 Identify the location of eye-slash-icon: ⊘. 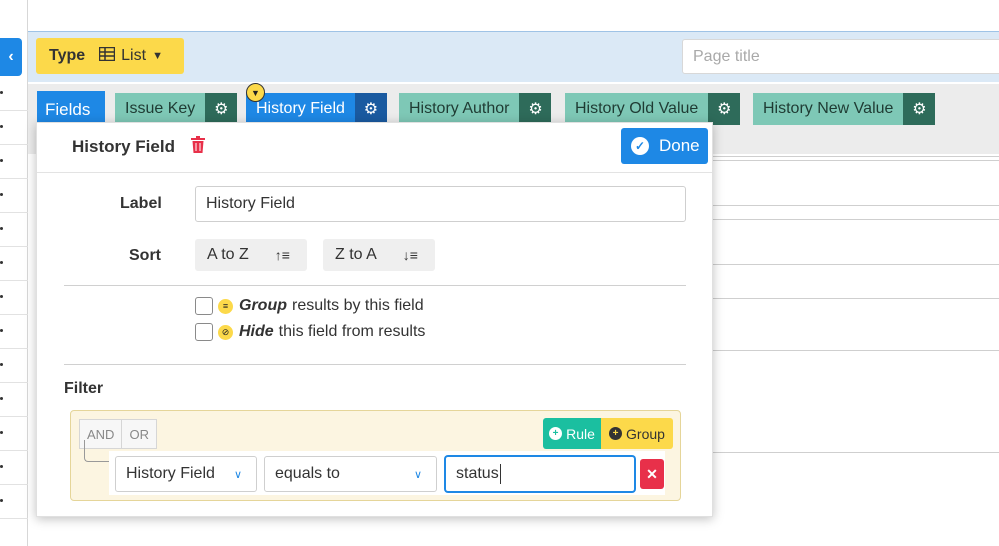
(225, 332).